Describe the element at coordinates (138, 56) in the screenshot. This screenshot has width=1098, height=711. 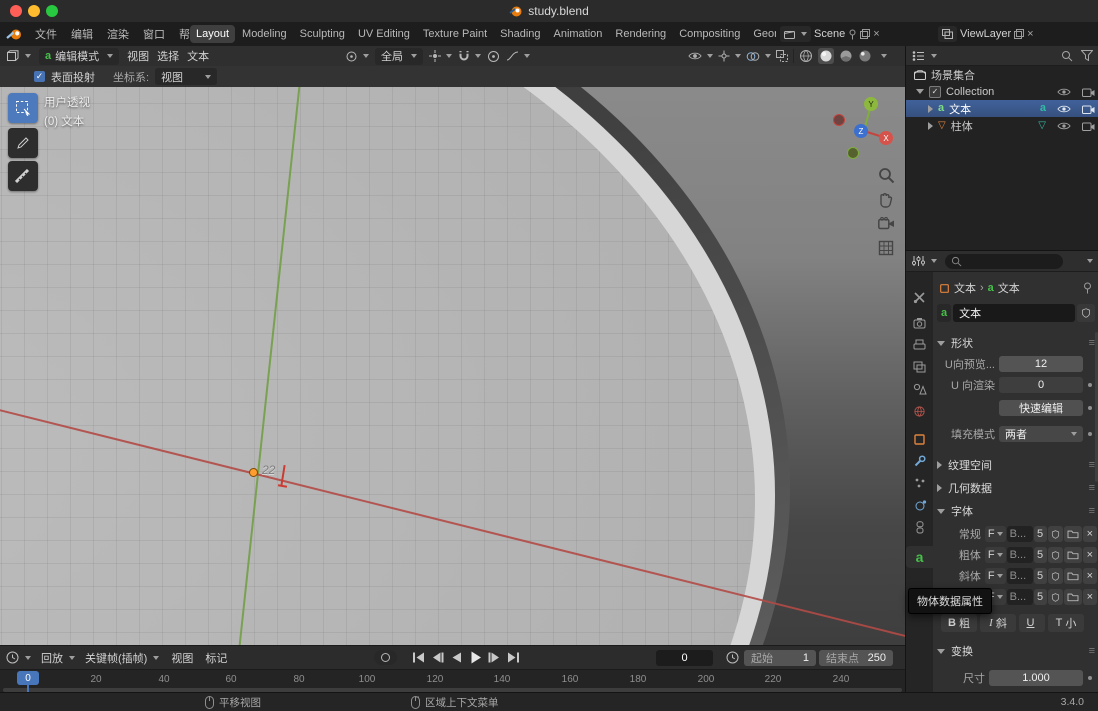
I see `menu-view3d: 视图` at that location.